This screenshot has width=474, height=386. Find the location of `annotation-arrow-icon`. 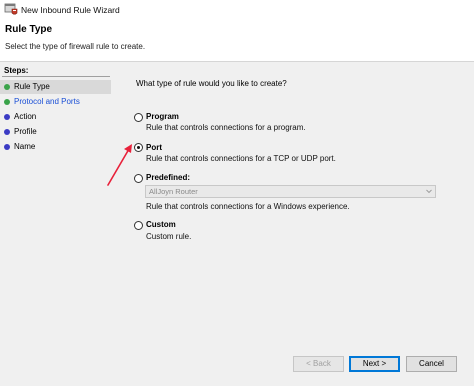

annotation-arrow-icon is located at coordinates (119, 165).